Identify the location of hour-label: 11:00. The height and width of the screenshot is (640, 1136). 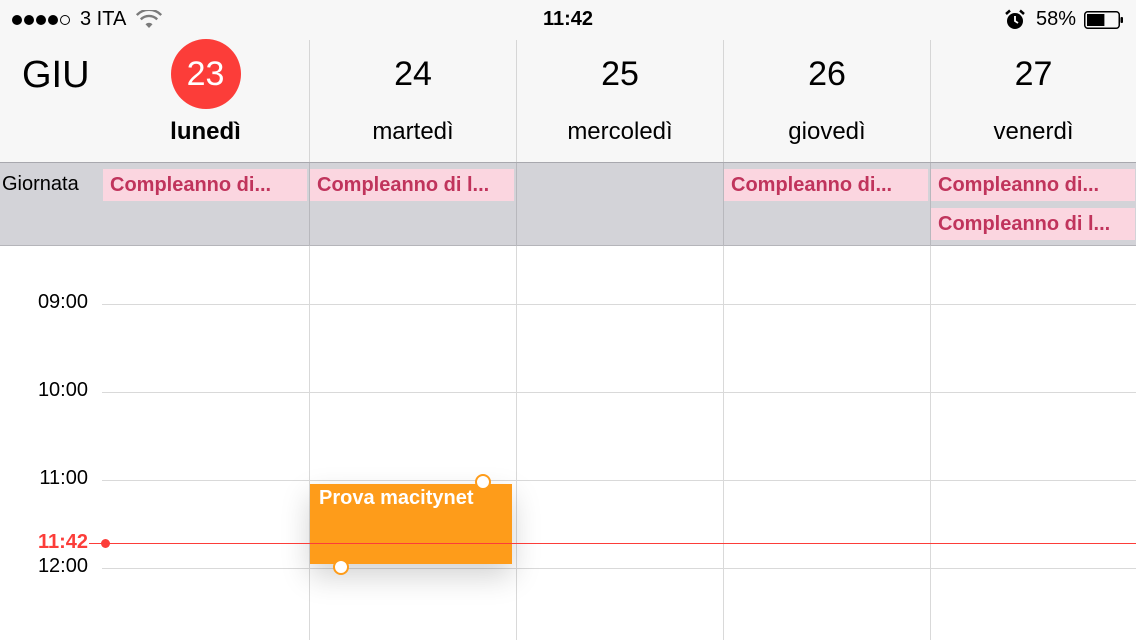
(63, 478).